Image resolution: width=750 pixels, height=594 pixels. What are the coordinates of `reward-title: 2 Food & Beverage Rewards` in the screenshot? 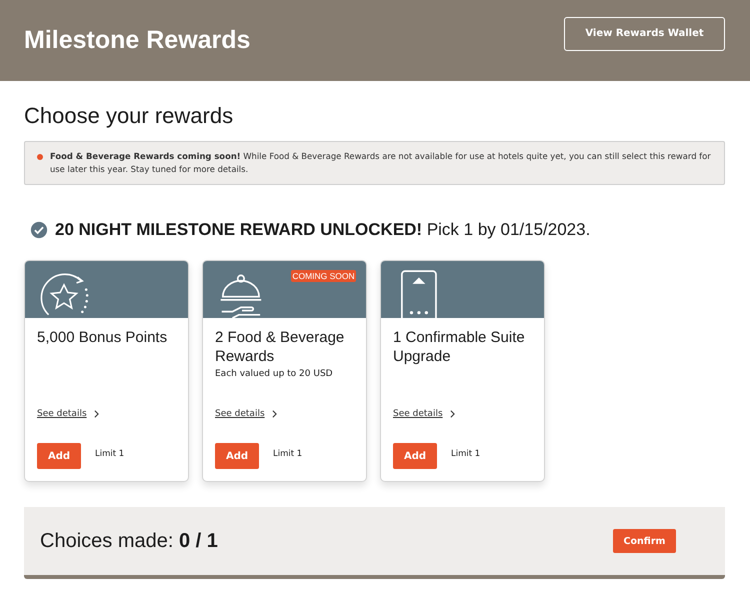 It's located at (280, 347).